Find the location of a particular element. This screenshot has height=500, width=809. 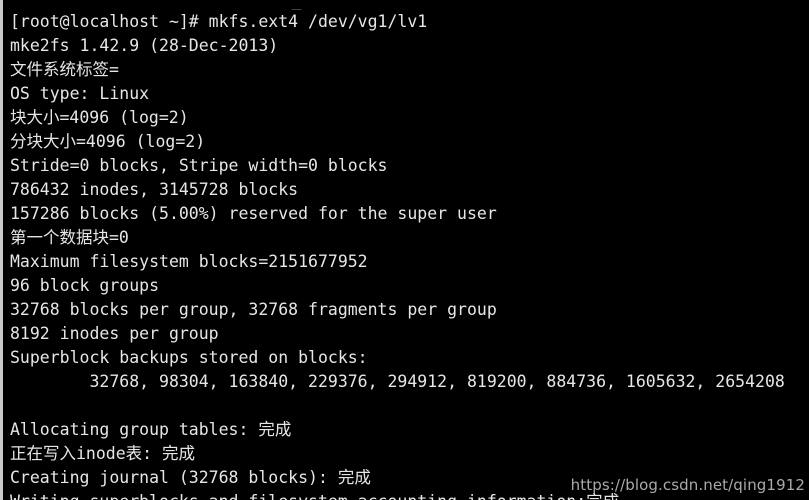

scrollback-segment-arrow: -> is located at coordinates (543, 9).